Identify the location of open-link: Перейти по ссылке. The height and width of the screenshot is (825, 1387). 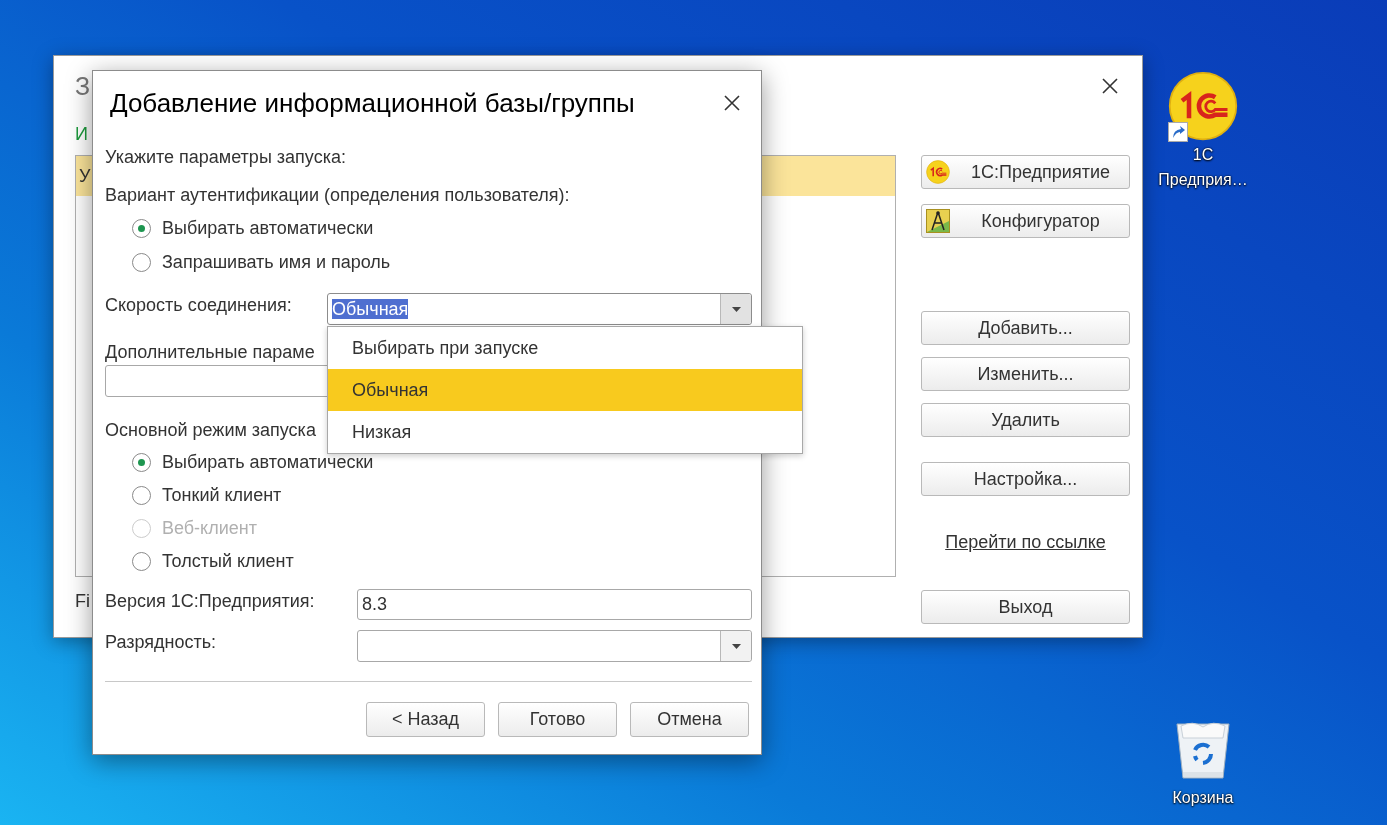
(1025, 542).